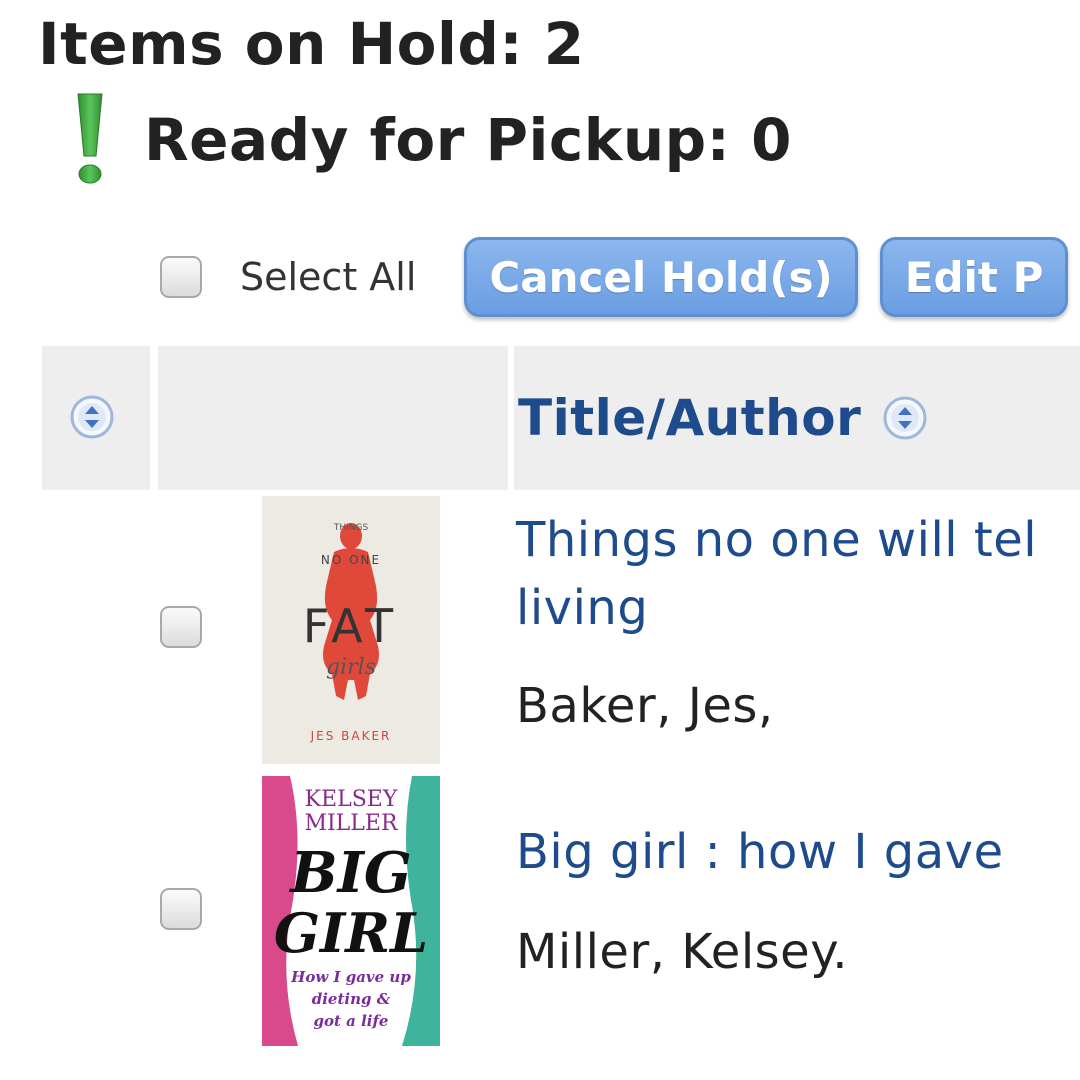 Image resolution: width=1080 pixels, height=1080 pixels. Describe the element at coordinates (645, 706) in the screenshot. I see `item-author: Baker, Jes,` at that location.